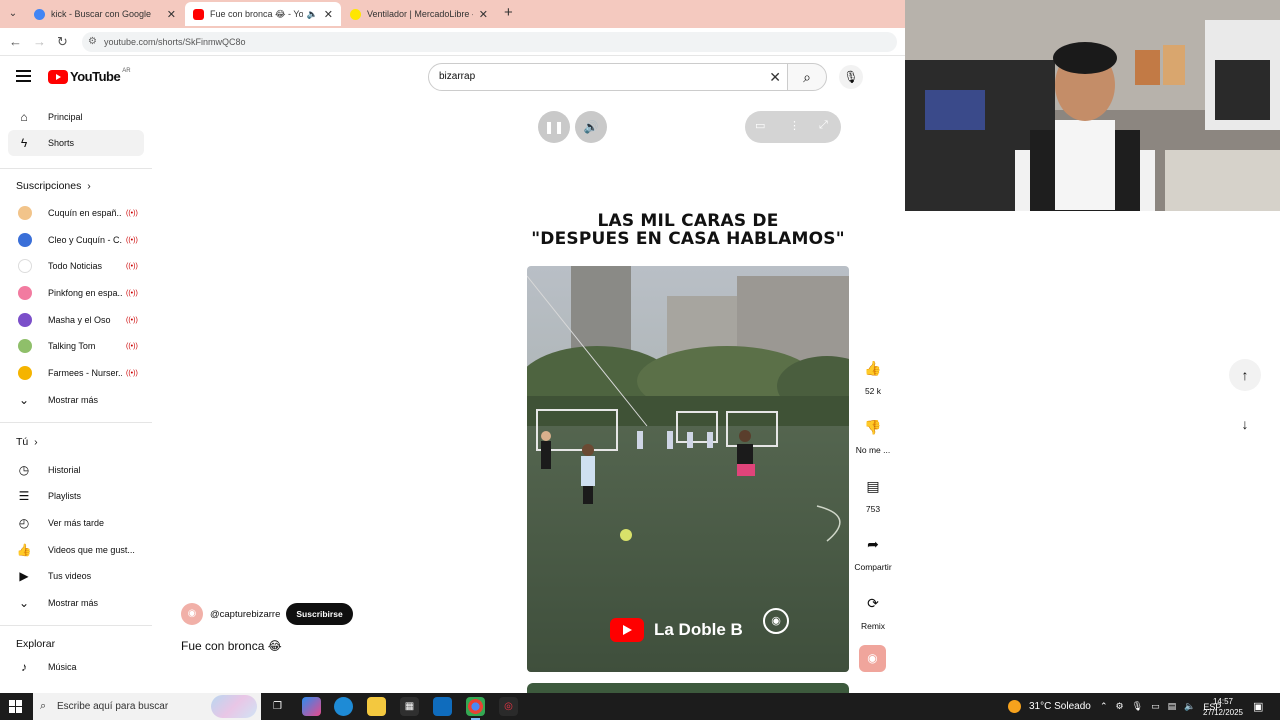 The height and width of the screenshot is (720, 1280). I want to click on sidebar-item-historial: ◷ Historial, so click(76, 470).